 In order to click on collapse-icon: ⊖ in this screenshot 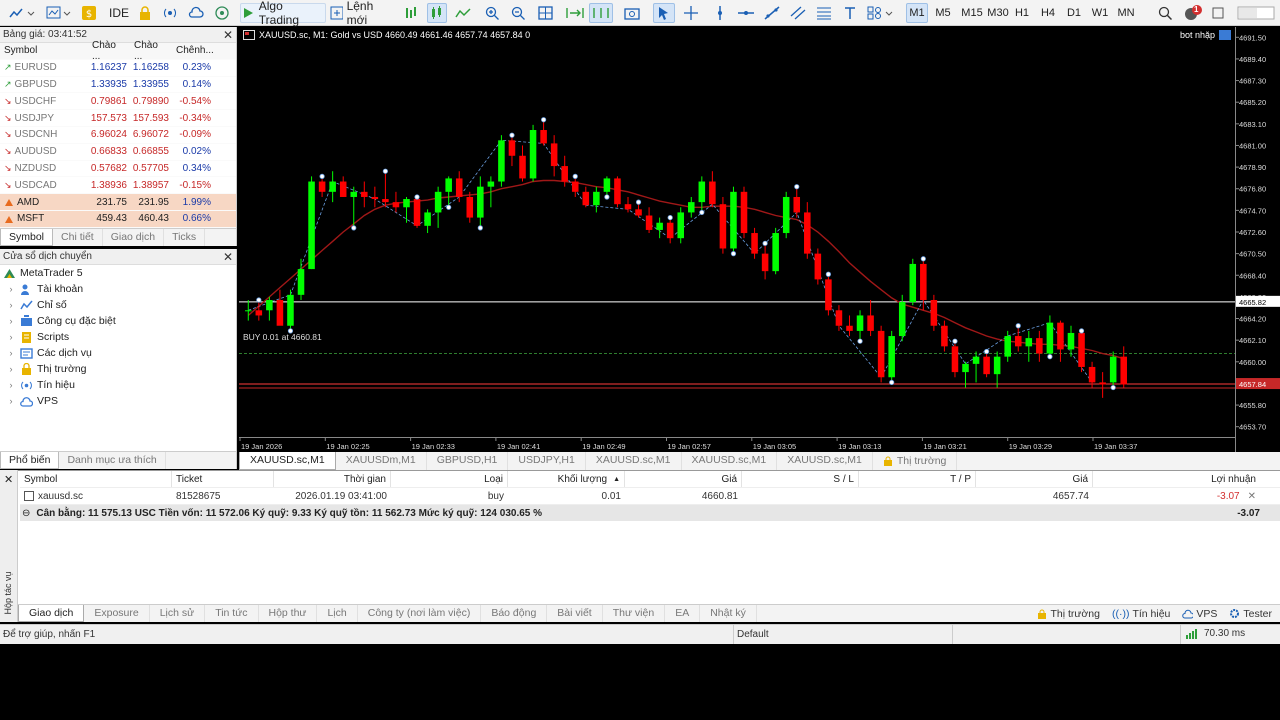, I will do `click(28, 513)`.